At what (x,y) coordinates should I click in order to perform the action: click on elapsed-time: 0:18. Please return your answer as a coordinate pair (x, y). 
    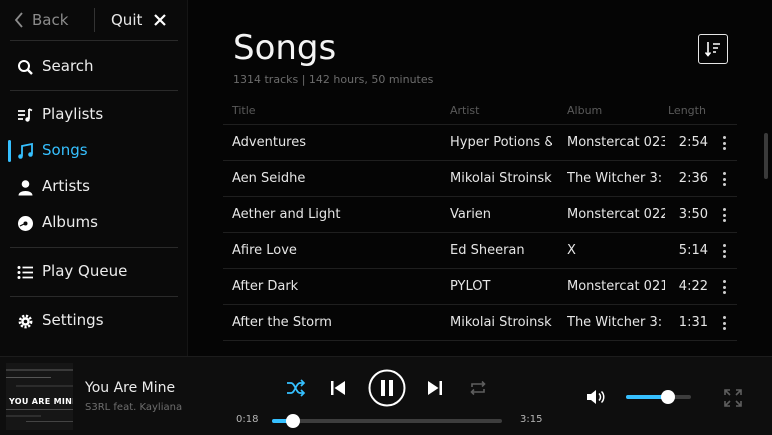
    Looking at the image, I should click on (247, 419).